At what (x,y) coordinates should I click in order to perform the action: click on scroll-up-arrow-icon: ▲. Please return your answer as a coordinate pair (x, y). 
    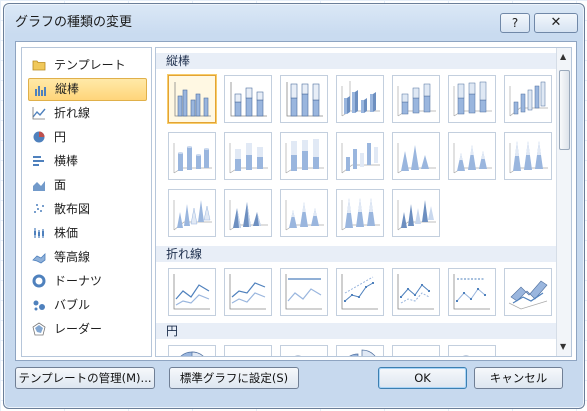
    Looking at the image, I should click on (563, 56).